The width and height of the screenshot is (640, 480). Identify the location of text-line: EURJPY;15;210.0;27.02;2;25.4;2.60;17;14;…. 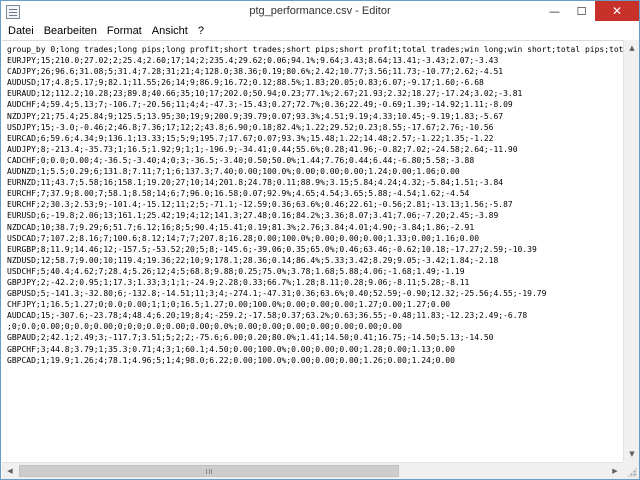
(253, 61).